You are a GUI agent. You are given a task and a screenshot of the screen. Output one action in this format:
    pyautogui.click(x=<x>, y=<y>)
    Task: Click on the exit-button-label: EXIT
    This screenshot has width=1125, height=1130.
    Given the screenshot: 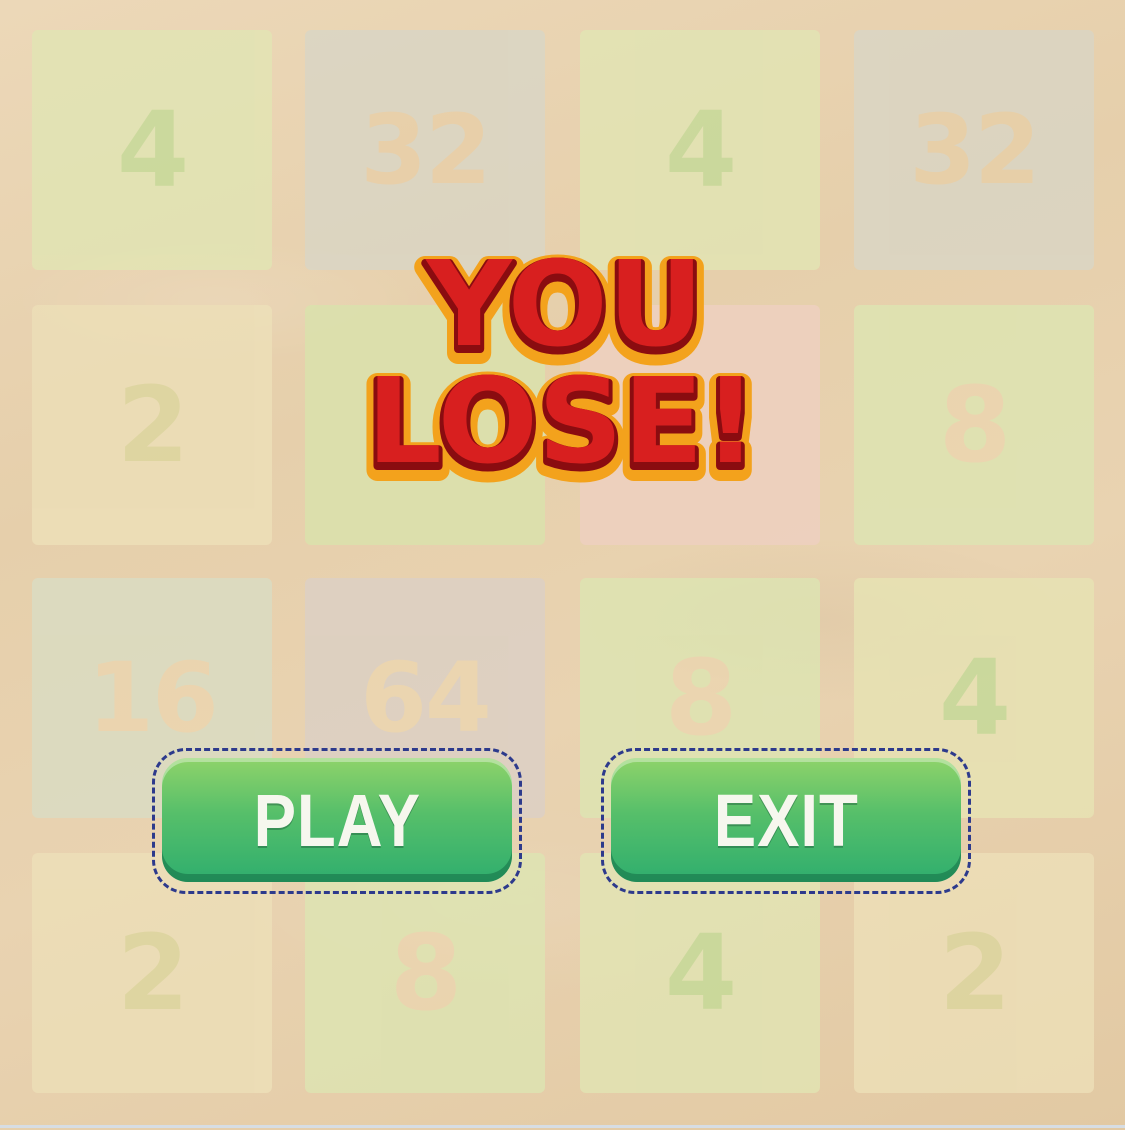 What is the action you would take?
    pyautogui.click(x=786, y=820)
    